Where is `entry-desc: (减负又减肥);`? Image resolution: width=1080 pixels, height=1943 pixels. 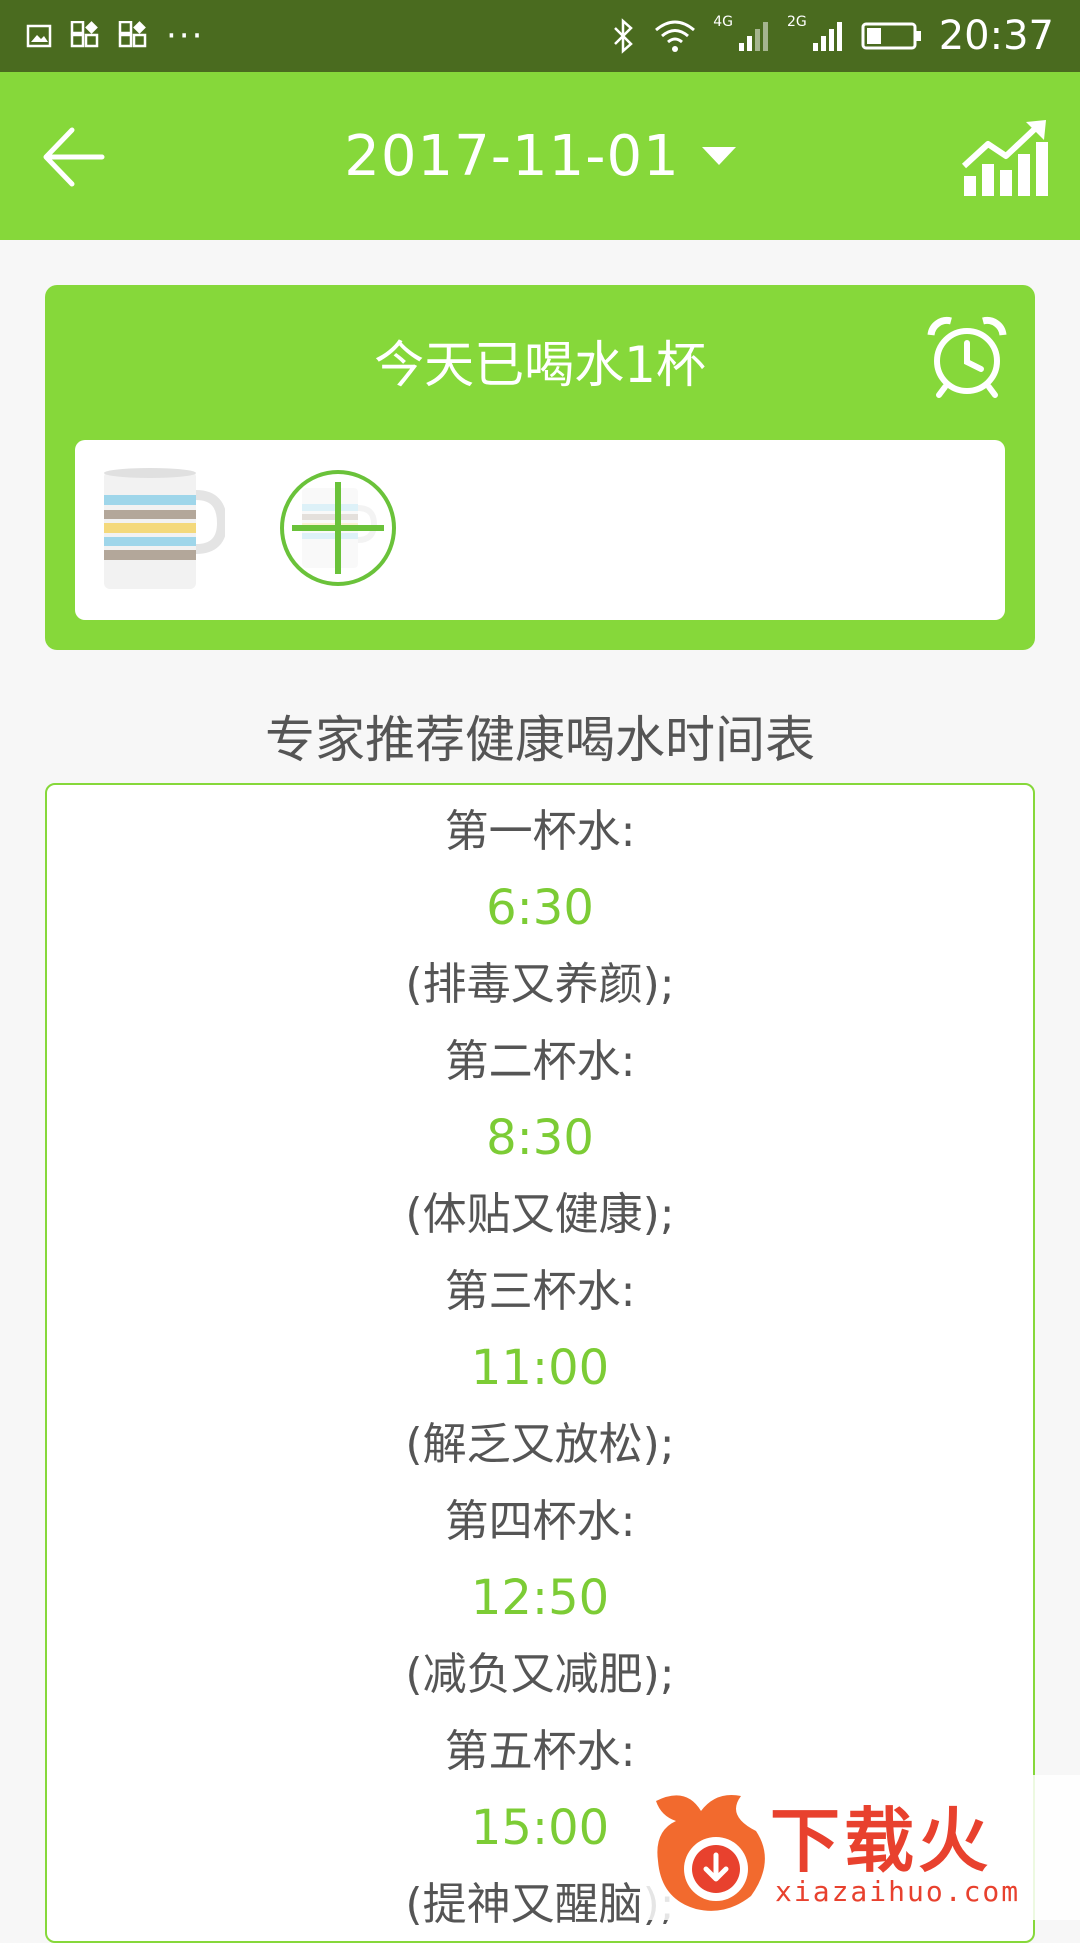
entry-desc: (减负又减肥); is located at coordinates (540, 1674).